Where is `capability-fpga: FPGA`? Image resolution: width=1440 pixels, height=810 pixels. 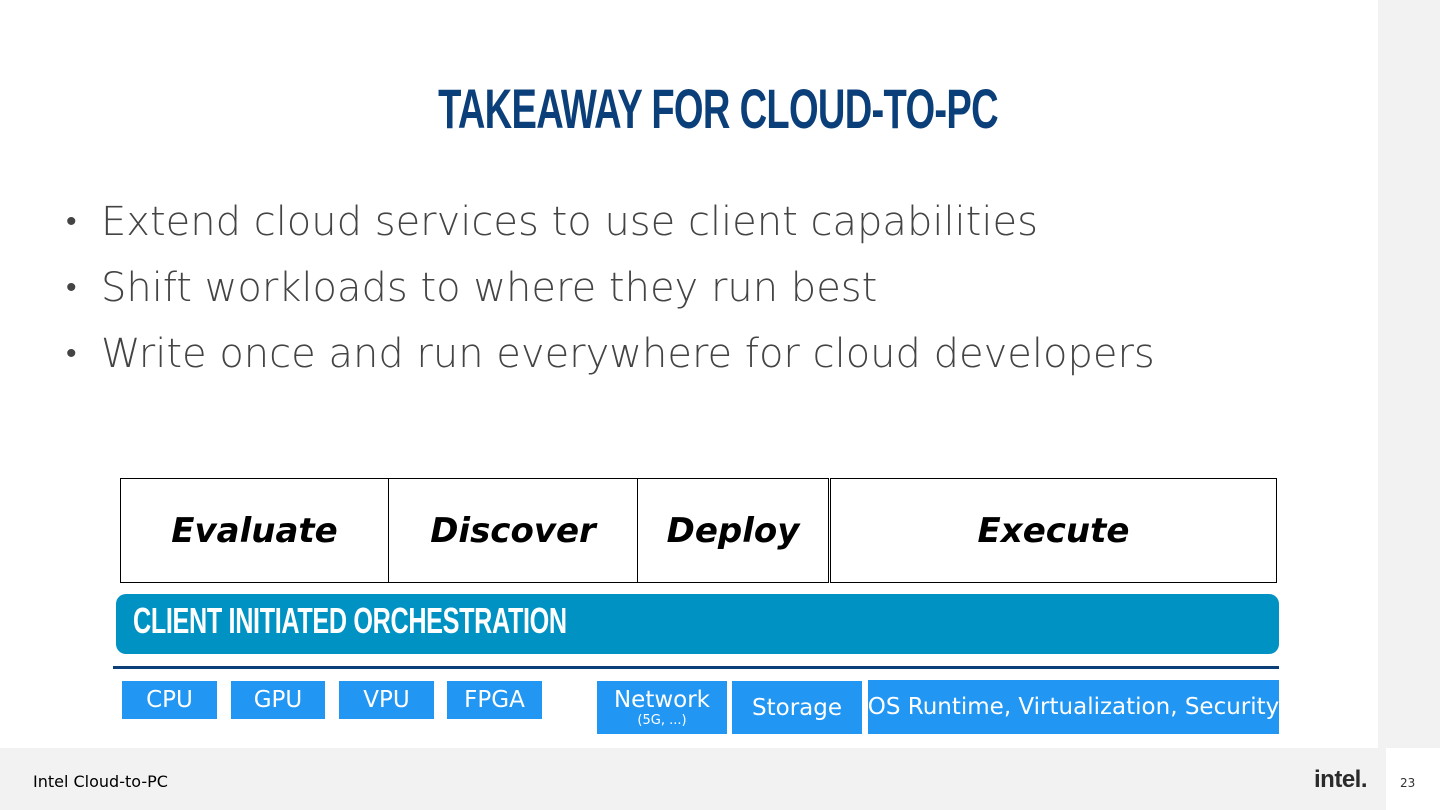
capability-fpga: FPGA is located at coordinates (494, 700).